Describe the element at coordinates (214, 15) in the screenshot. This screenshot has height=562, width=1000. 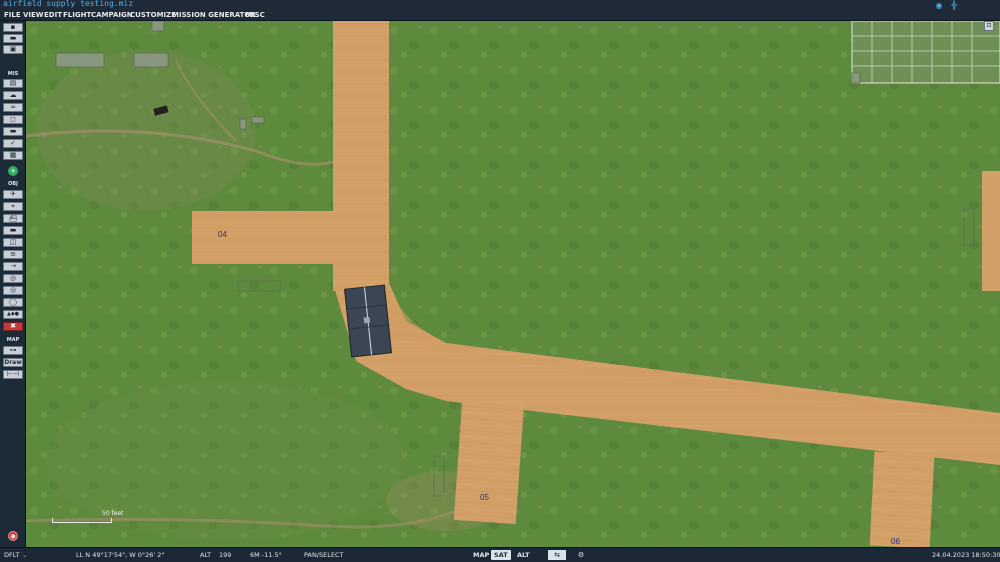
I see `menu-mission-generator: MISSION GENERATOR` at that location.